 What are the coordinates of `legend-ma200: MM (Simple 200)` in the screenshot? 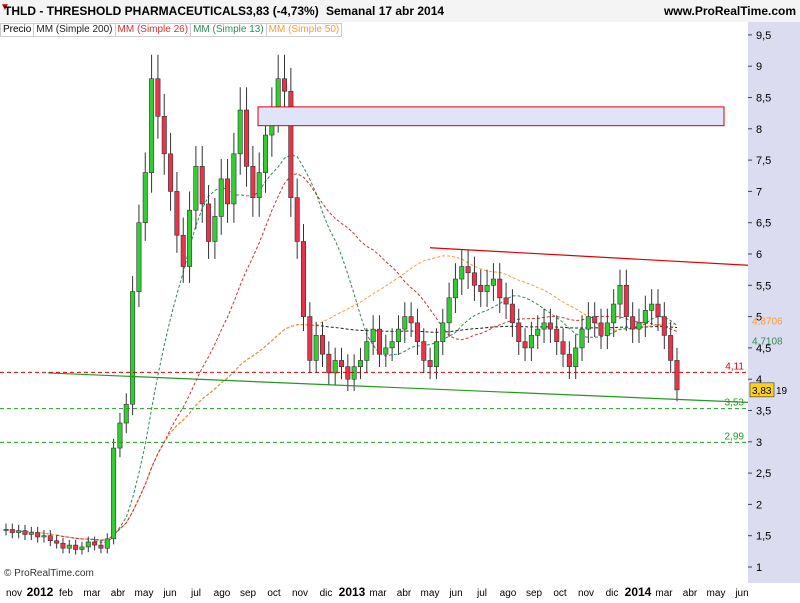 It's located at (74, 30).